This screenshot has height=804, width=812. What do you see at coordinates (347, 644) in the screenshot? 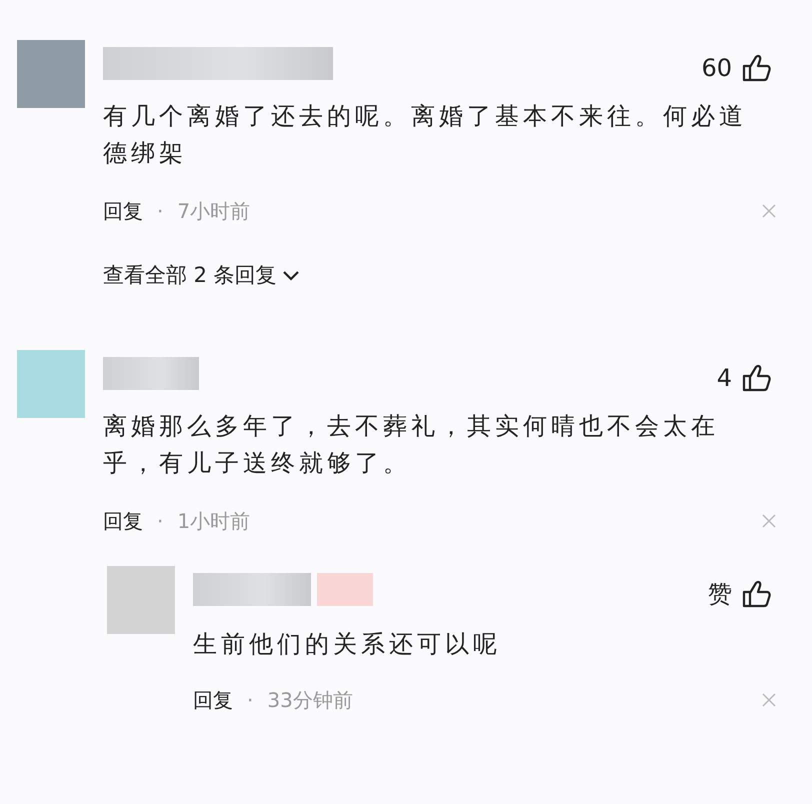
I see `comment-text: 生前他们的关系还可以呢` at bounding box center [347, 644].